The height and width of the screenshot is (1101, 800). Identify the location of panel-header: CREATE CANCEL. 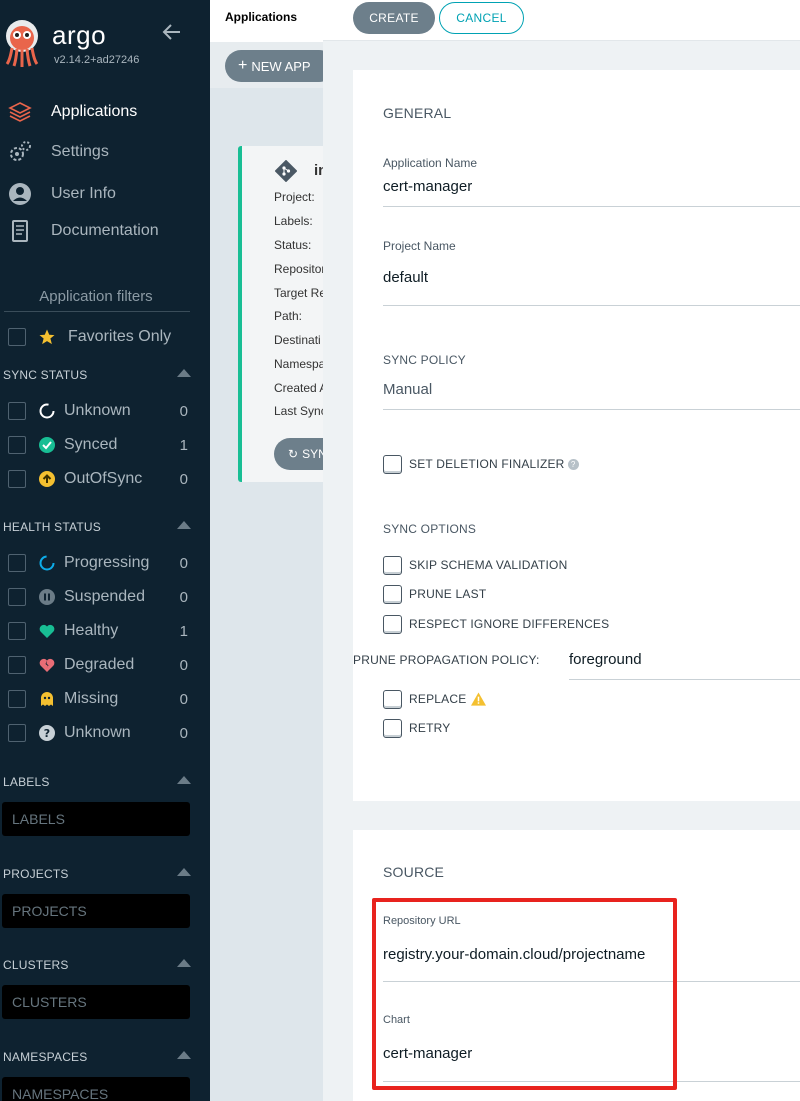
(561, 20).